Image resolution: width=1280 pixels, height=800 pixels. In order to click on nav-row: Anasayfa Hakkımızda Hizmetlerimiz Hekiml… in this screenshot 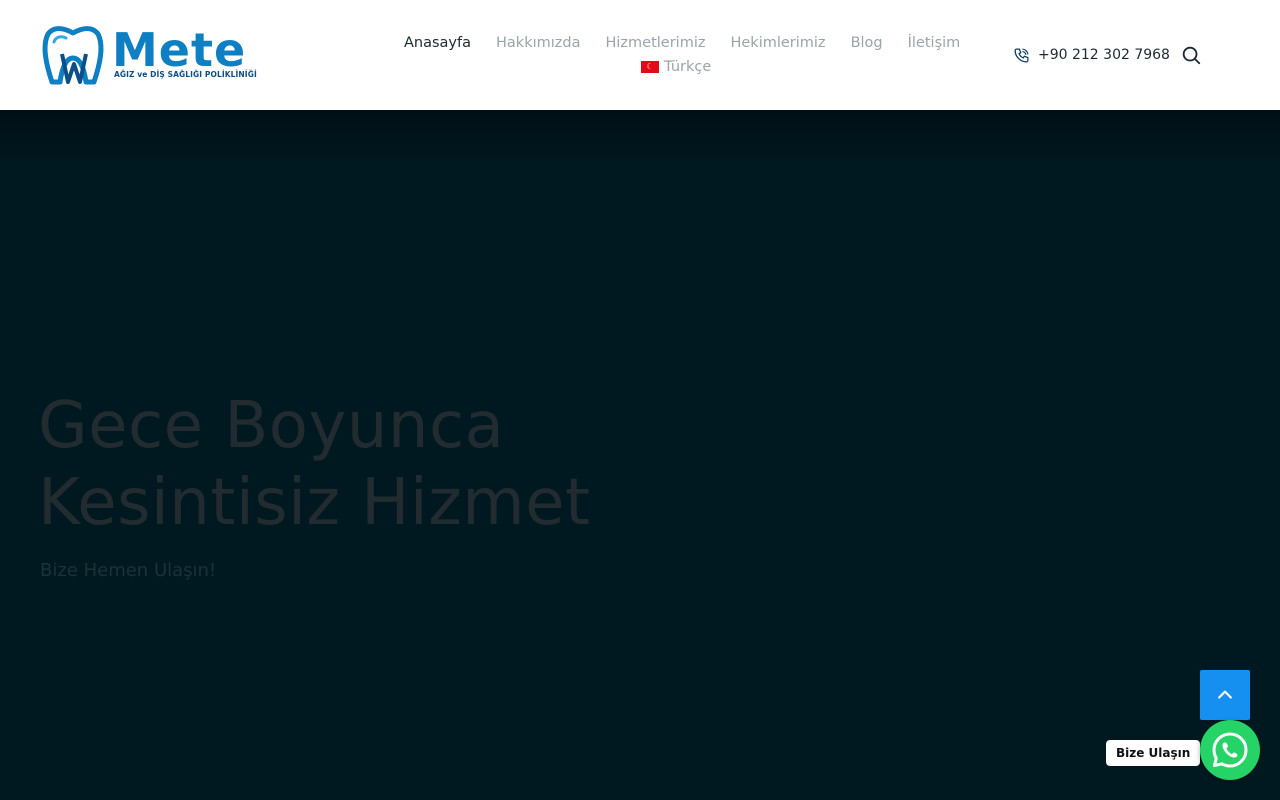, I will do `click(694, 43)`.